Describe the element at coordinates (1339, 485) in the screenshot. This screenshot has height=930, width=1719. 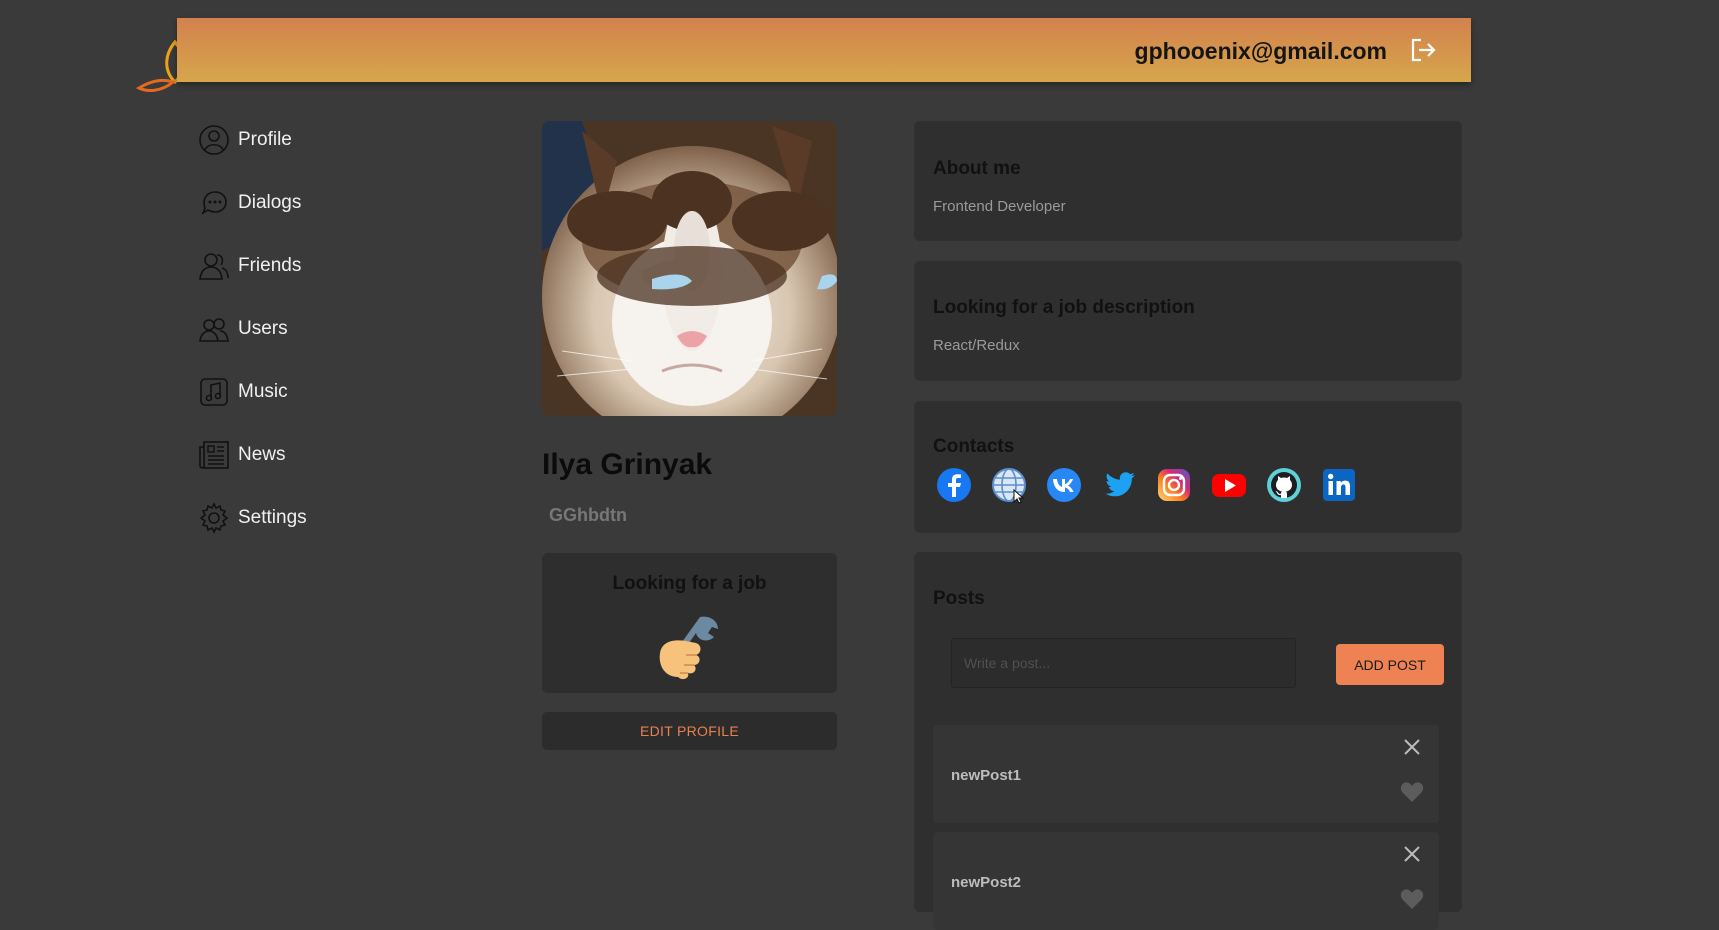
I see `linkedin-icon` at that location.